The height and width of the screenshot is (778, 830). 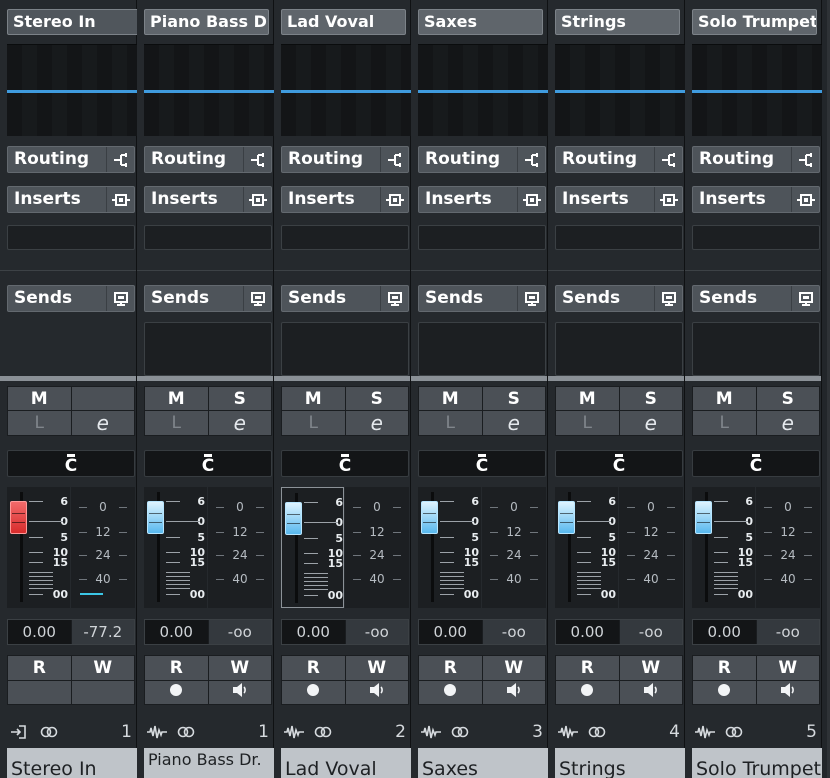 I want to click on channel-name-strip: Stereo In, so click(x=72, y=763).